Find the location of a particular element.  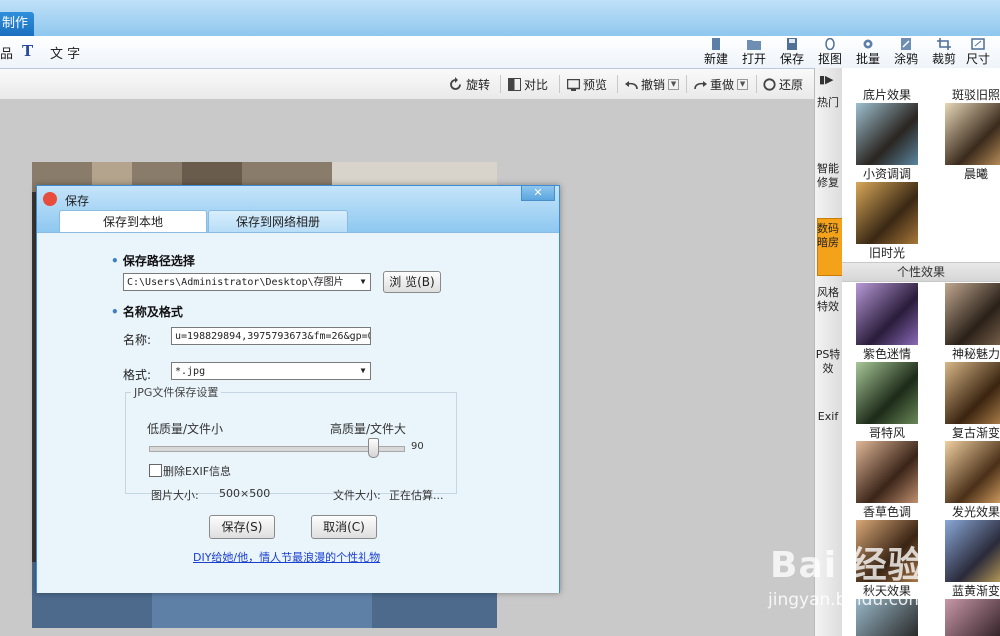

resize-icon is located at coordinates (978, 44).